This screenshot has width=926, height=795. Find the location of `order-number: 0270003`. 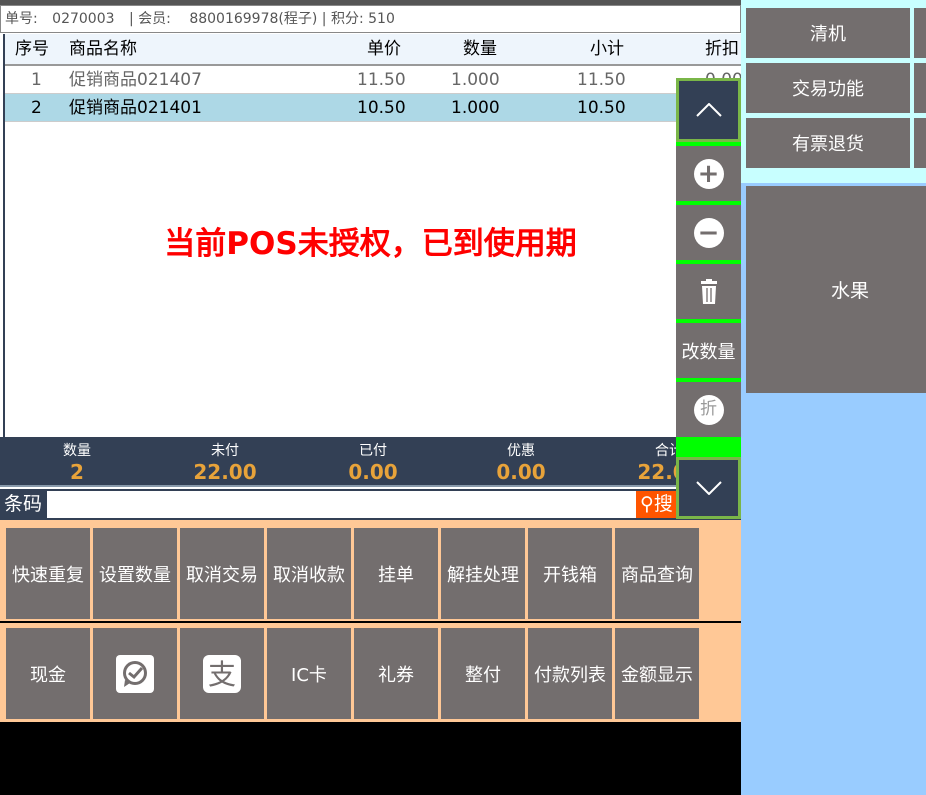

order-number: 0270003 is located at coordinates (83, 19).